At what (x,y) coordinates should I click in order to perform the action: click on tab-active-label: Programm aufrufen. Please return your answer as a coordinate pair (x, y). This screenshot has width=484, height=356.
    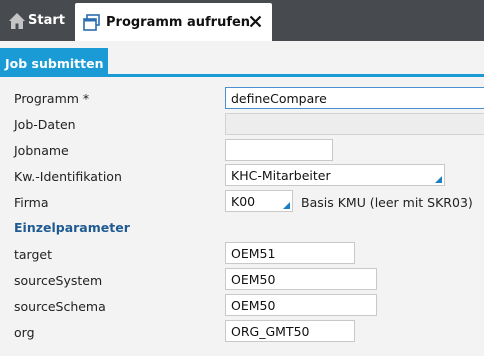
    Looking at the image, I should click on (178, 22).